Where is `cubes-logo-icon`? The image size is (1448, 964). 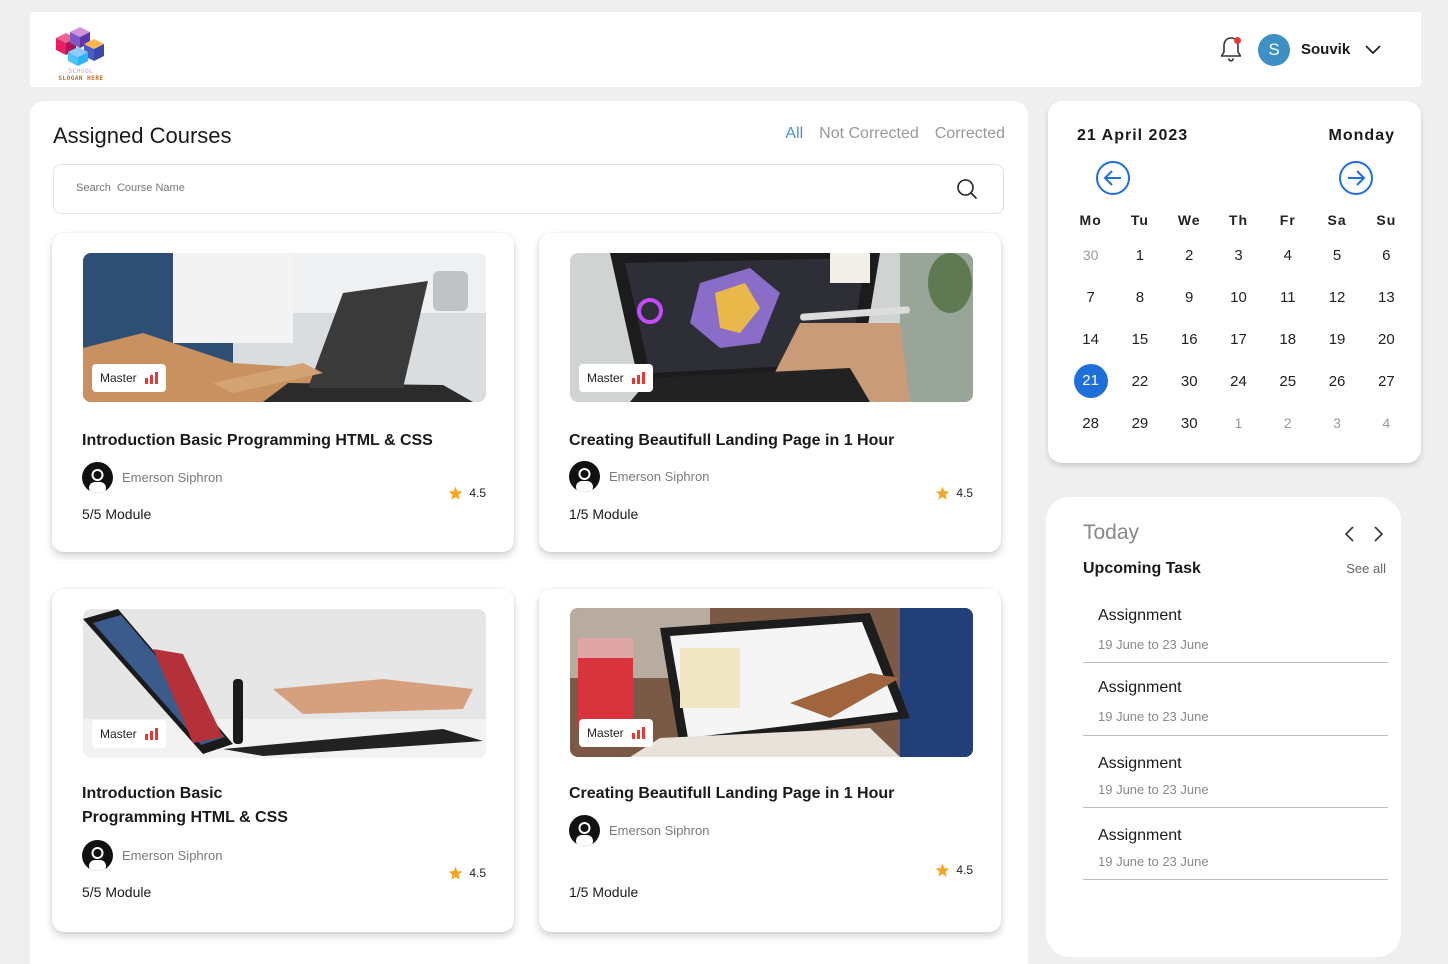 cubes-logo-icon is located at coordinates (80, 46).